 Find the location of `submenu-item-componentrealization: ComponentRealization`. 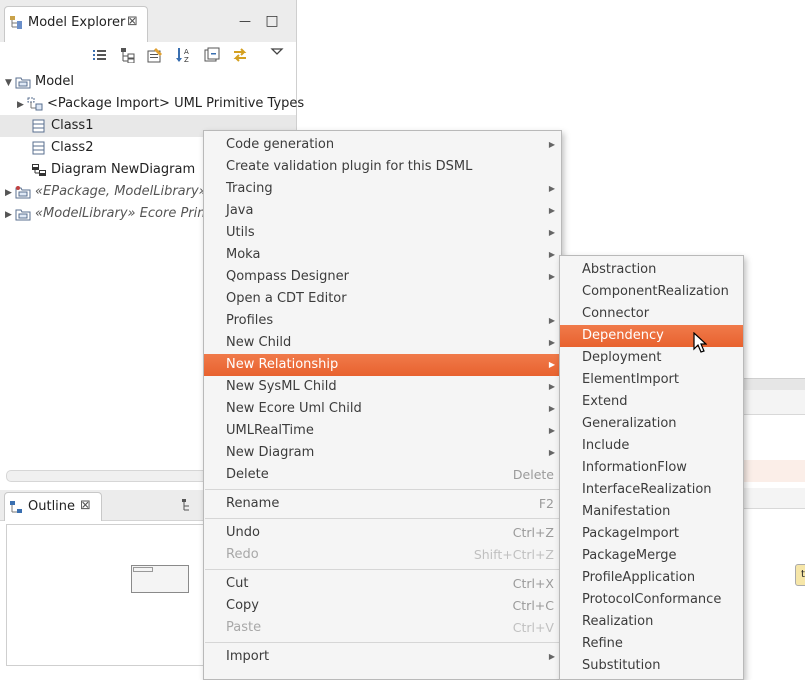

submenu-item-componentrealization: ComponentRealization is located at coordinates (651, 292).